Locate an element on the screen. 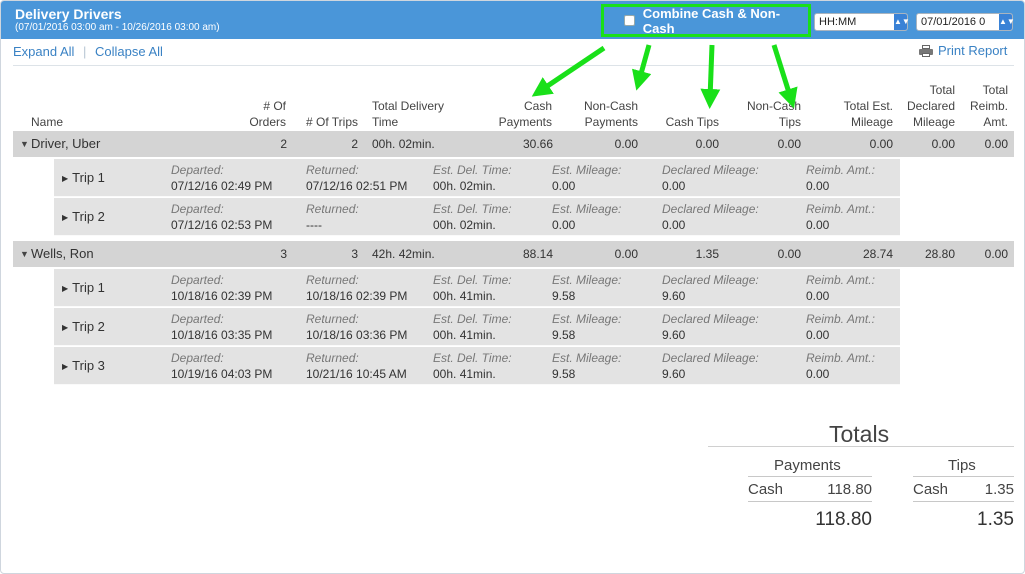 This screenshot has height=574, width=1025. declared-mileage-value: 9.60 is located at coordinates (674, 335).